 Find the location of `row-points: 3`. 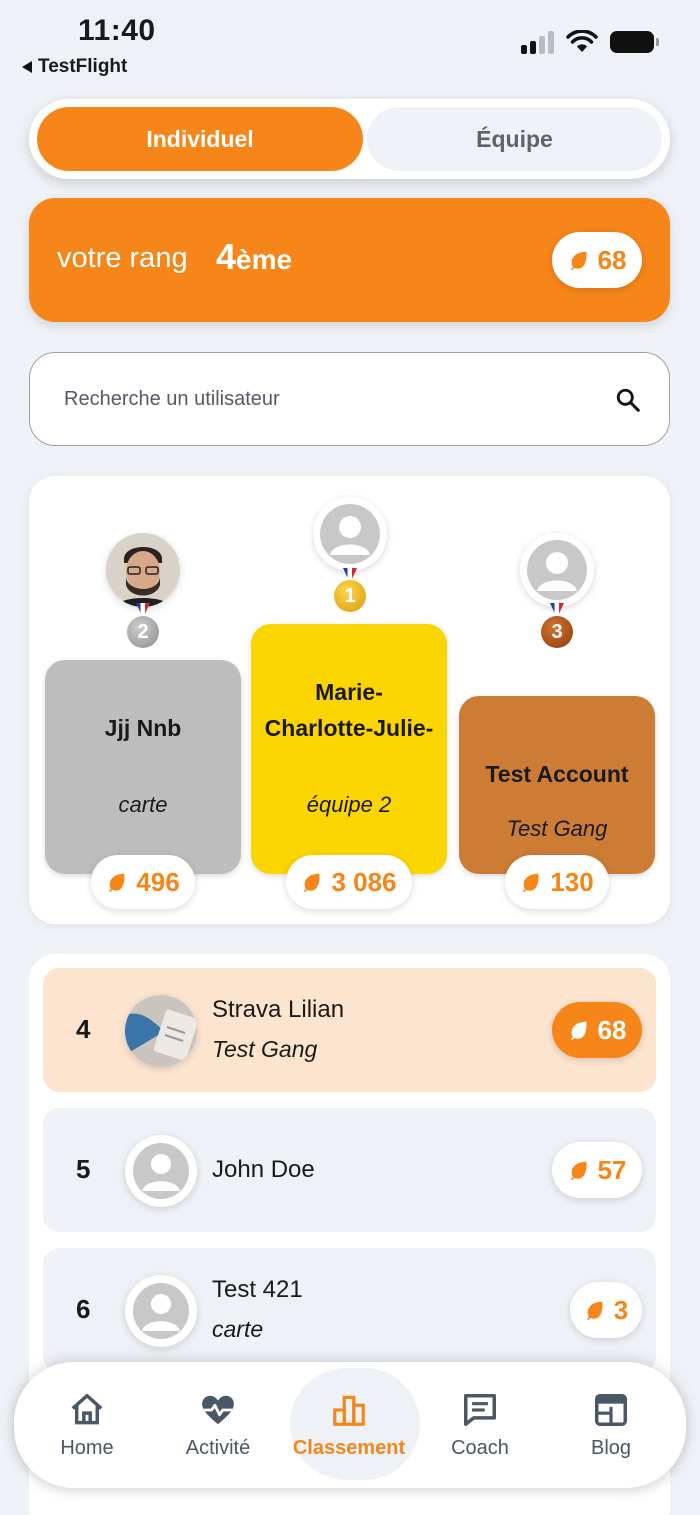

row-points: 3 is located at coordinates (606, 1310).